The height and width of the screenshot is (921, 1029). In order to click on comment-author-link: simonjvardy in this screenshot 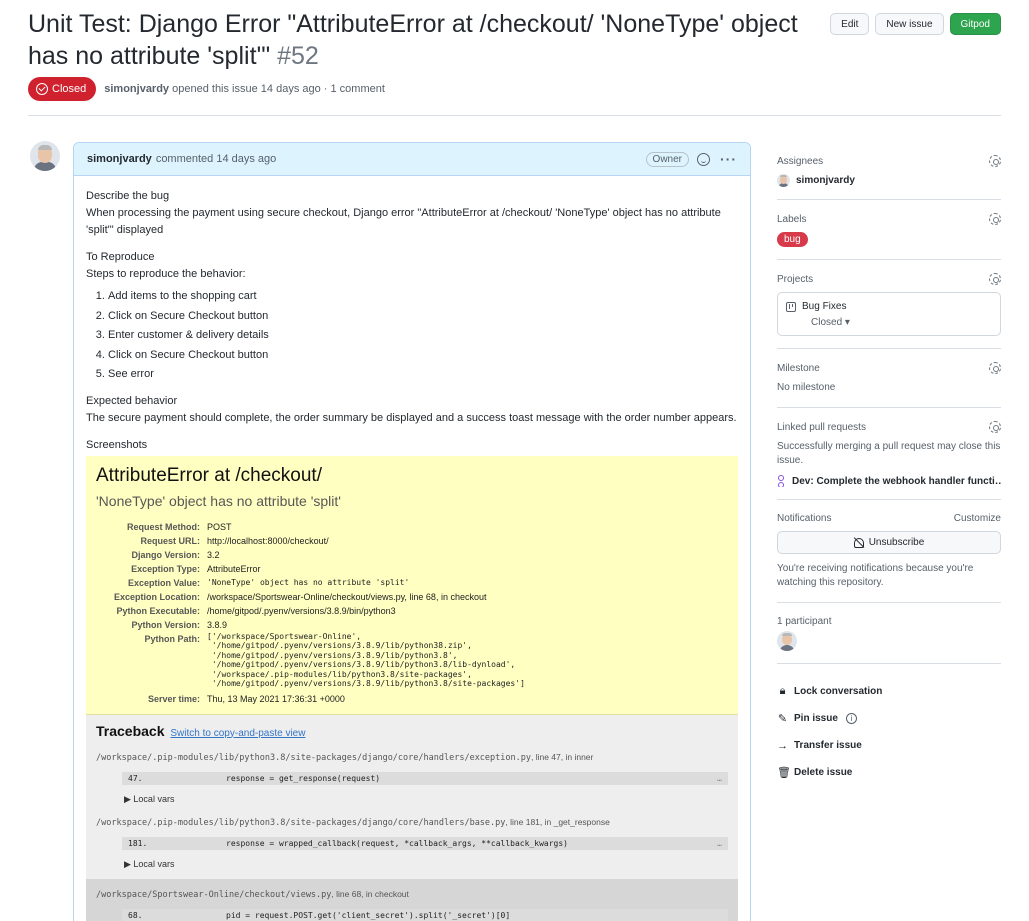, I will do `click(119, 159)`.